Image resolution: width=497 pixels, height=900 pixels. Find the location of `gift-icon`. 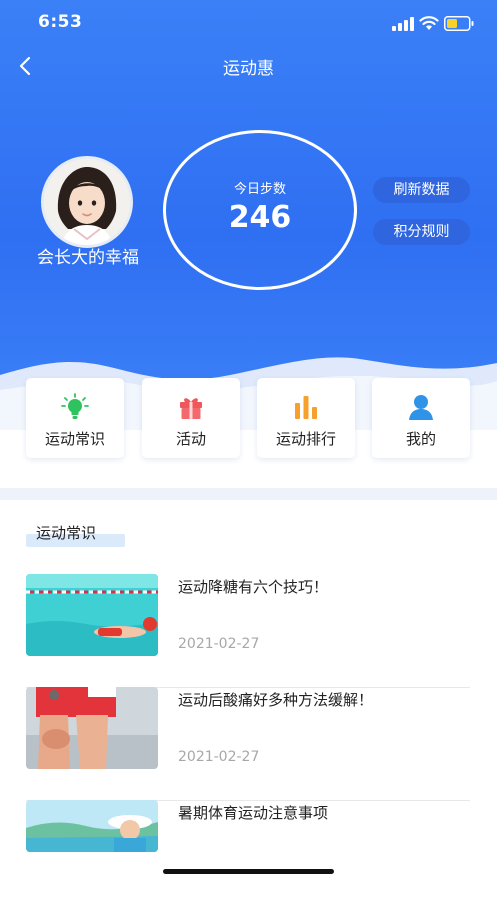

gift-icon is located at coordinates (191, 408).